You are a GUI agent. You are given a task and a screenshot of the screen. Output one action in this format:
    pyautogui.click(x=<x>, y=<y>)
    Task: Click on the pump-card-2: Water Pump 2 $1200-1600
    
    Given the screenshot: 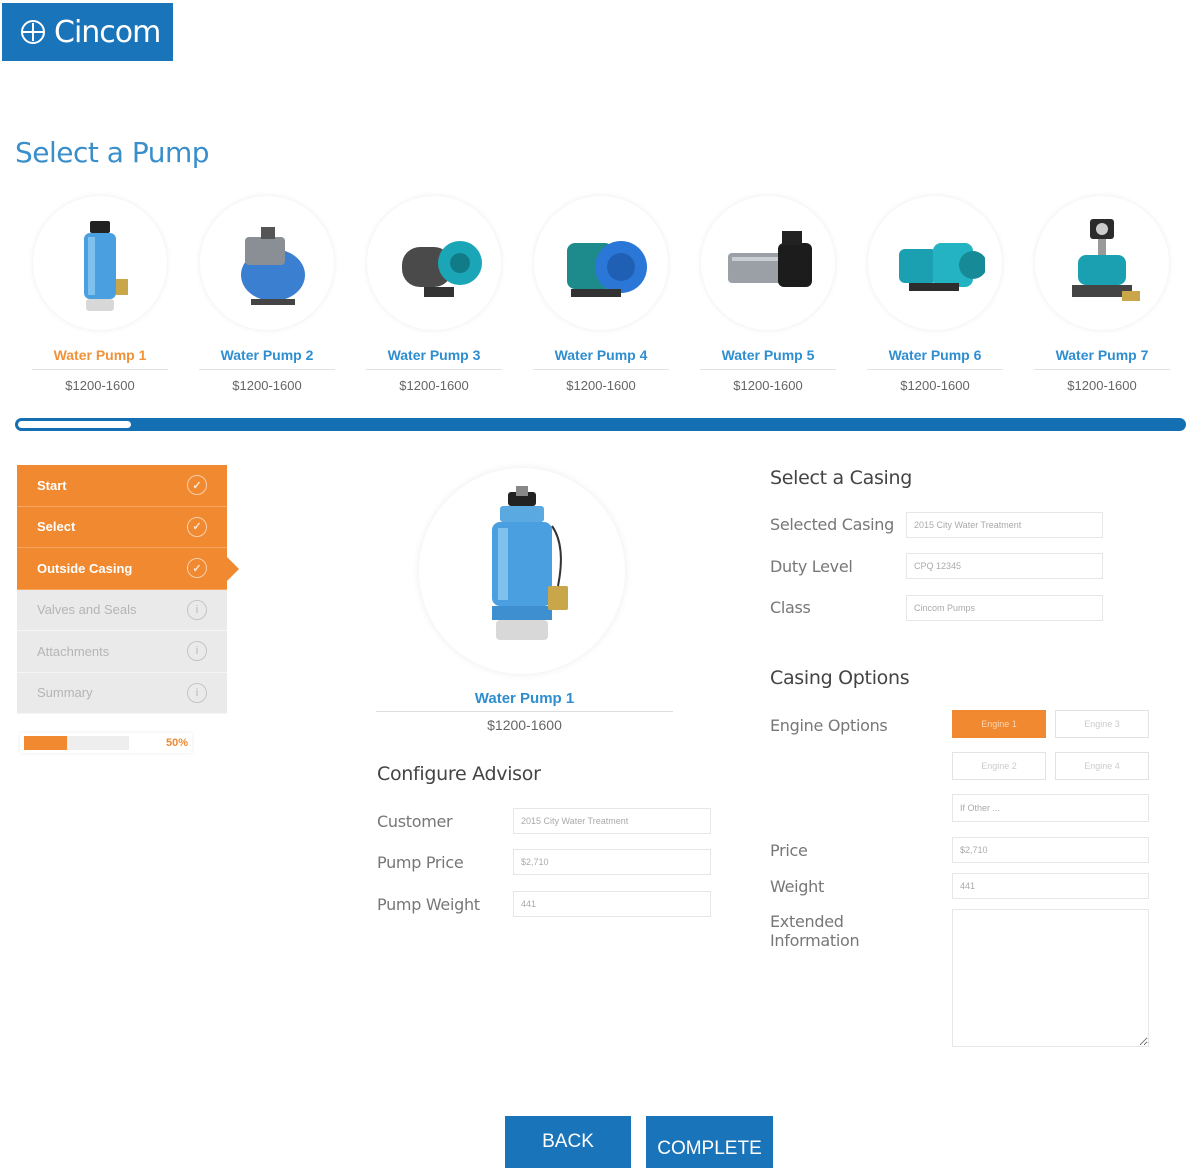 What is the action you would take?
    pyautogui.click(x=267, y=296)
    